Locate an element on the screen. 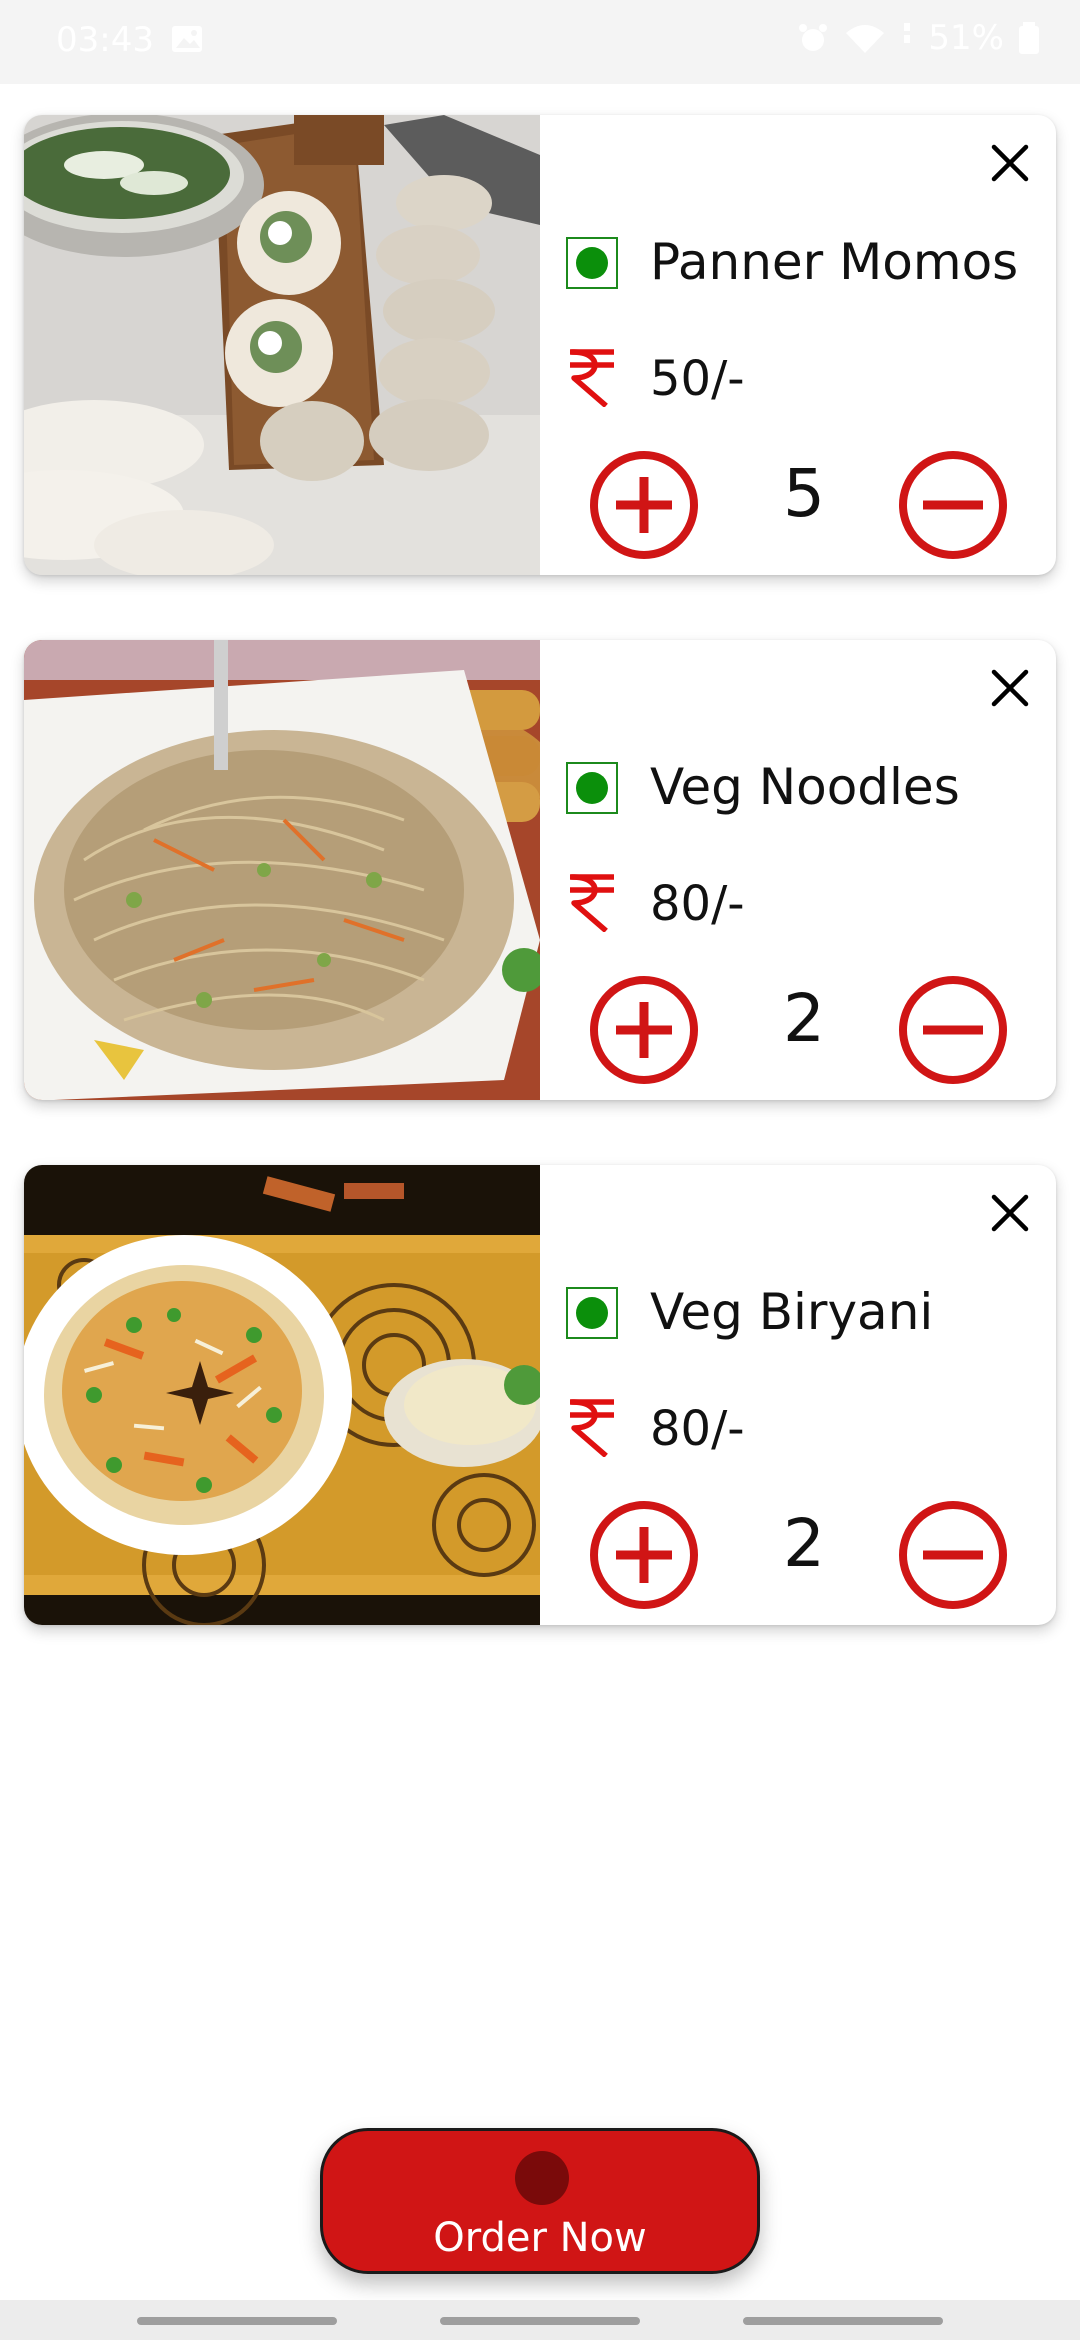  nav-recents-button is located at coordinates (237, 2321).